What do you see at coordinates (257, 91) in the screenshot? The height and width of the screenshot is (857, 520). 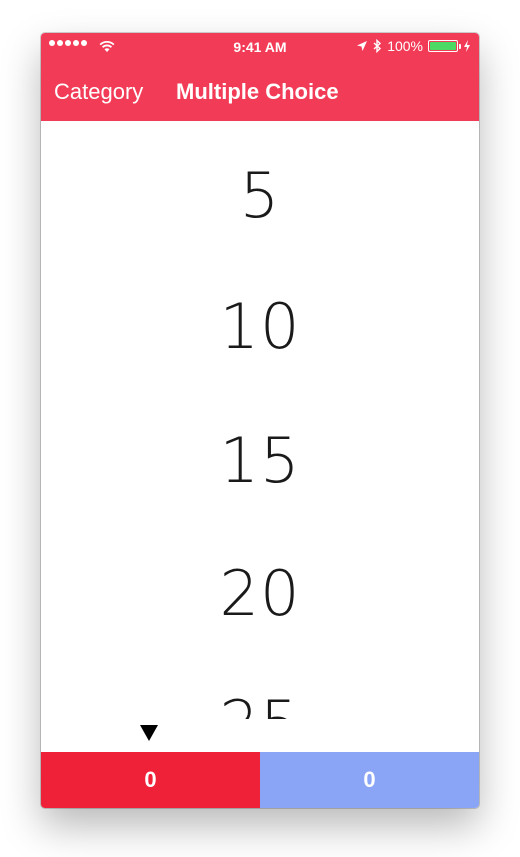 I see `page-title: Multiple Choice` at bounding box center [257, 91].